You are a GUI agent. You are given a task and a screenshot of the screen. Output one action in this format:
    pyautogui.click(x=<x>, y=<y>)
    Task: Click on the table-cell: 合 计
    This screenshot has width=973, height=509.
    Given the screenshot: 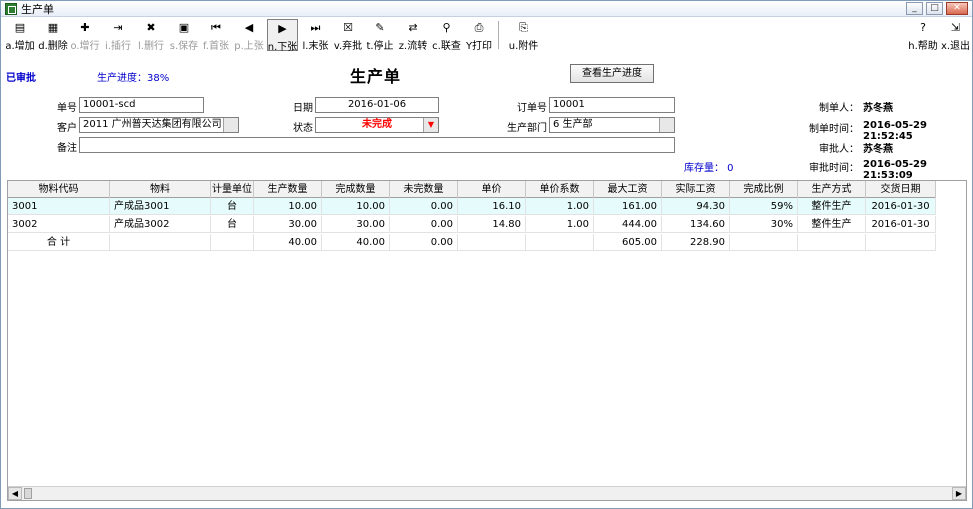 What is the action you would take?
    pyautogui.click(x=59, y=242)
    